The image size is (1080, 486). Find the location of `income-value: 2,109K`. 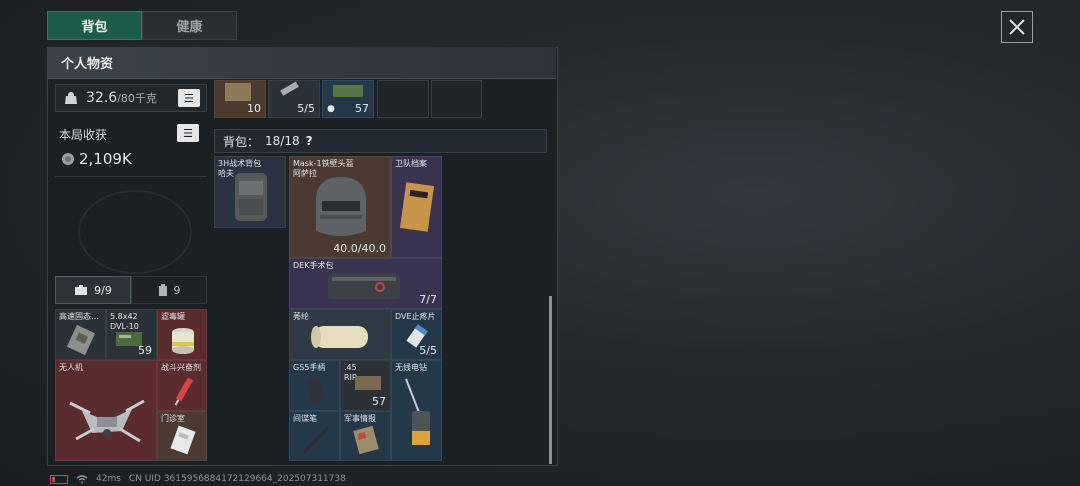

income-value: 2,109K is located at coordinates (105, 159).